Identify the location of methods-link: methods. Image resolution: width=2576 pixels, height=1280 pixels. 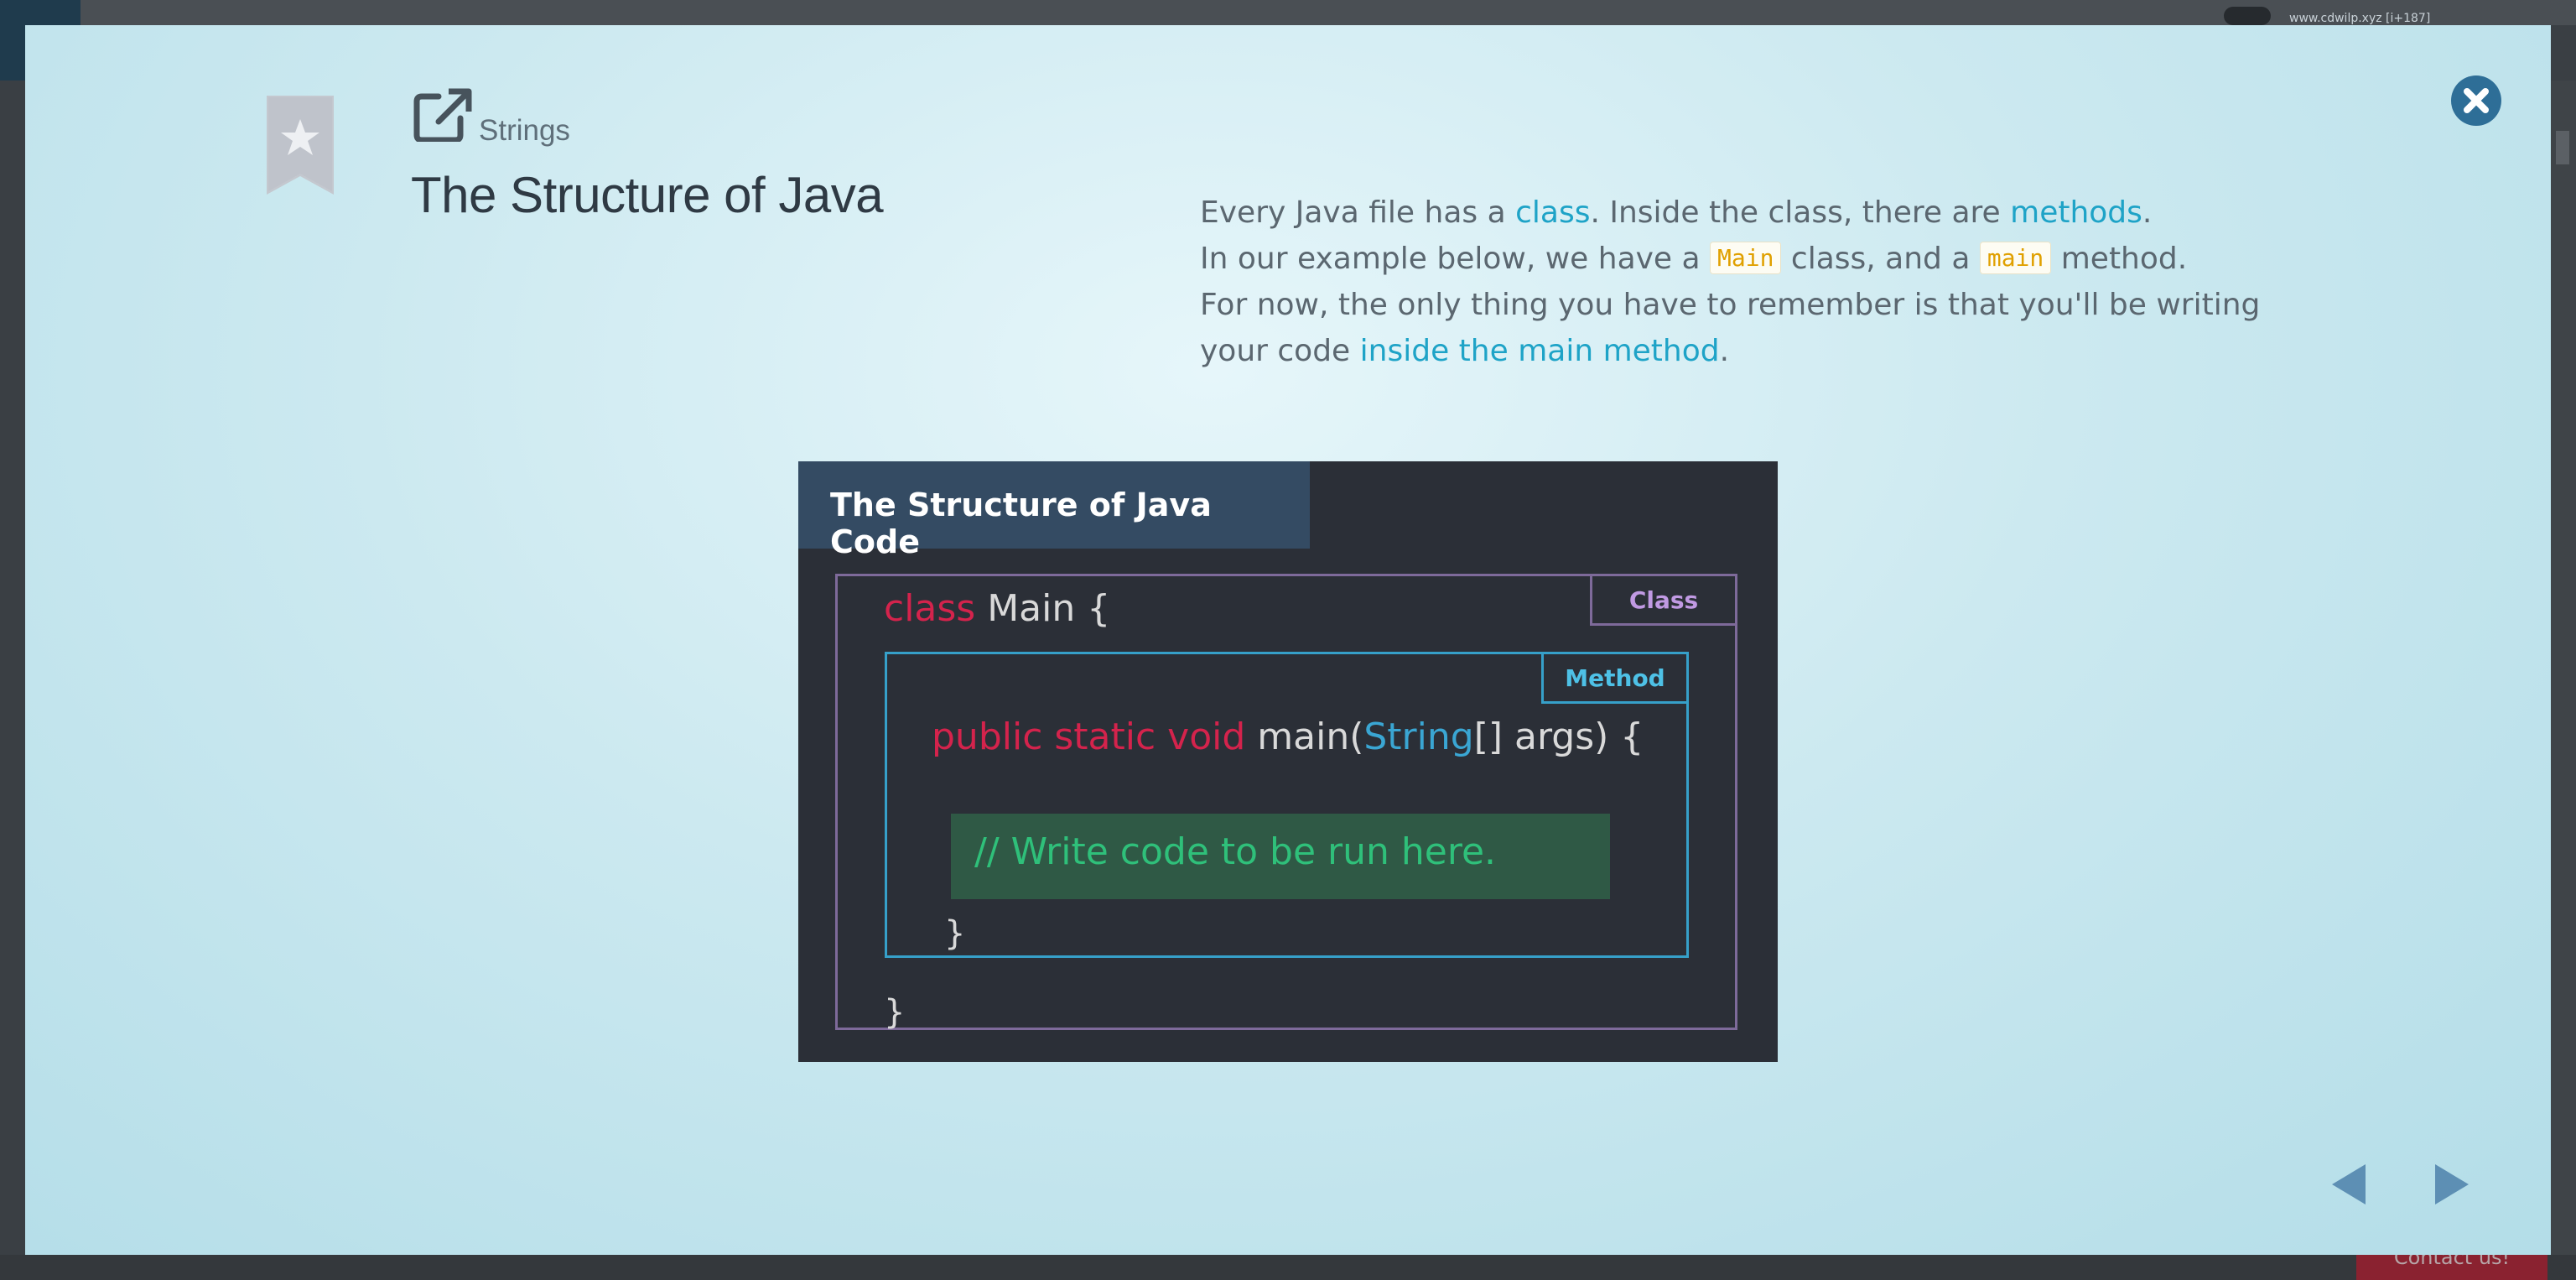
(2076, 212).